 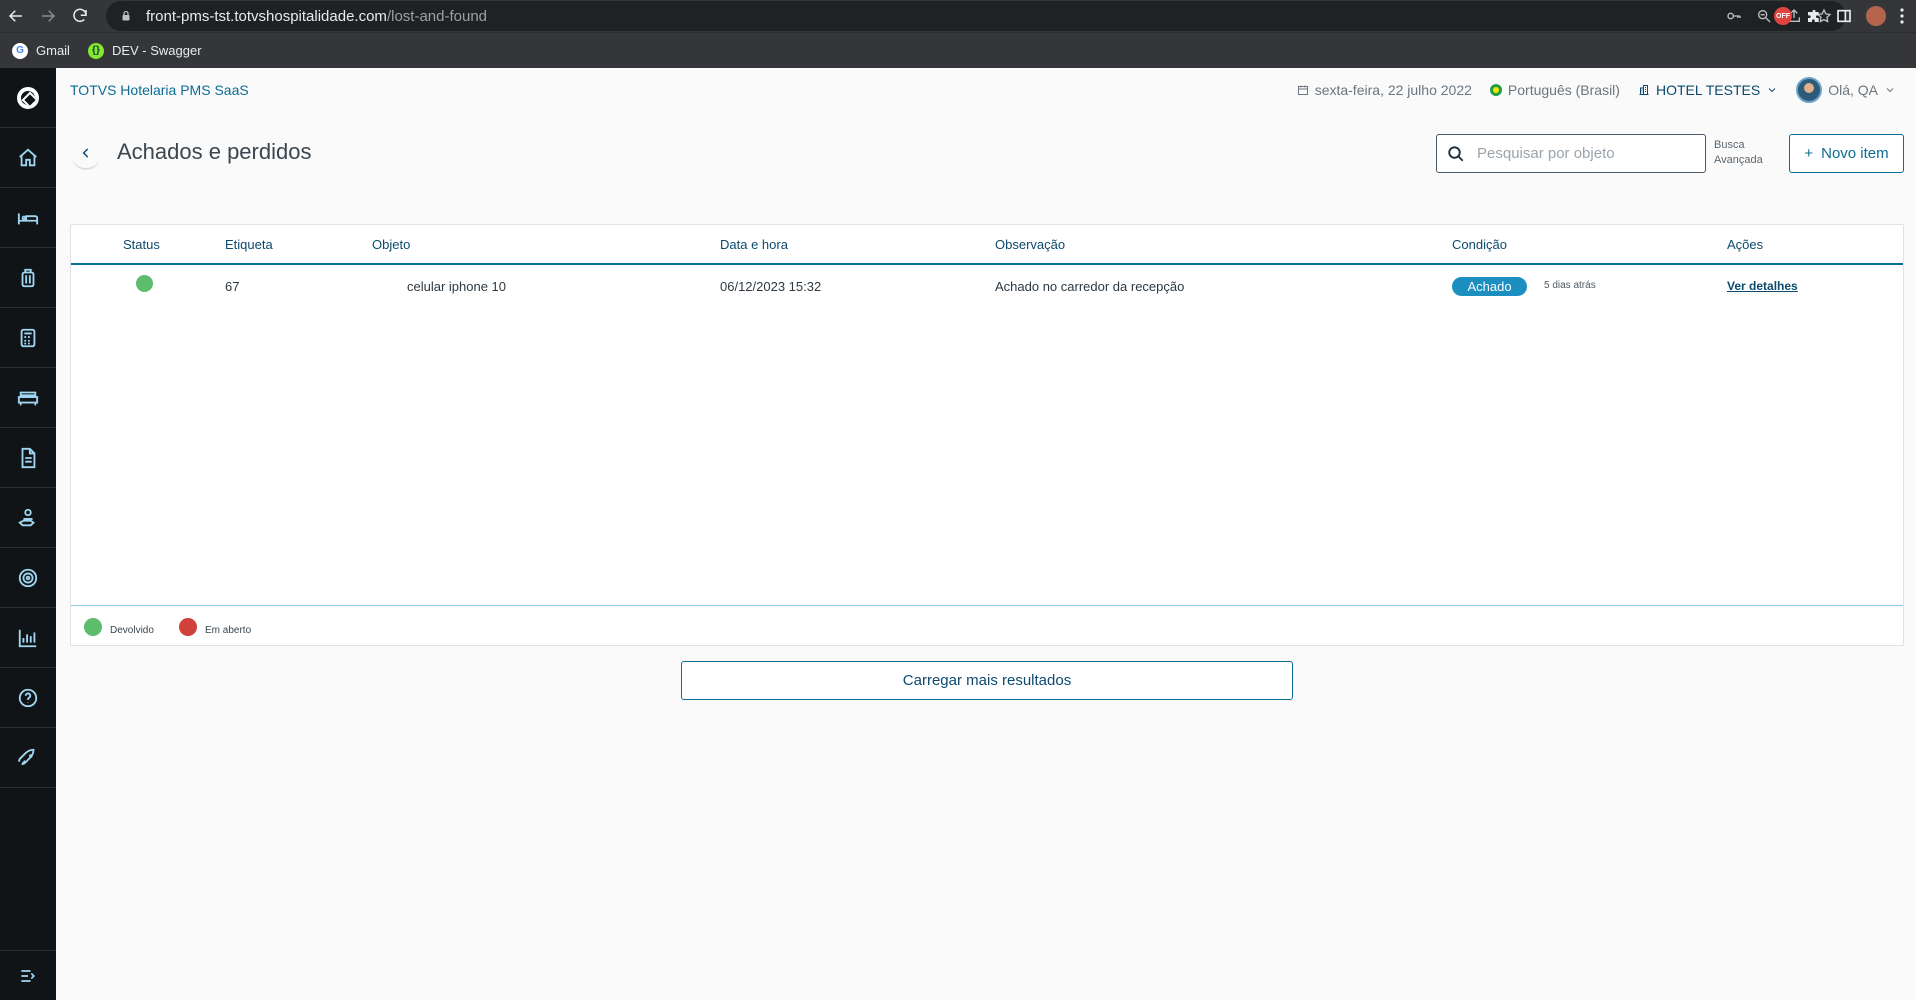 I want to click on cell-note: Achado no carredor da recepção, so click(x=1090, y=286).